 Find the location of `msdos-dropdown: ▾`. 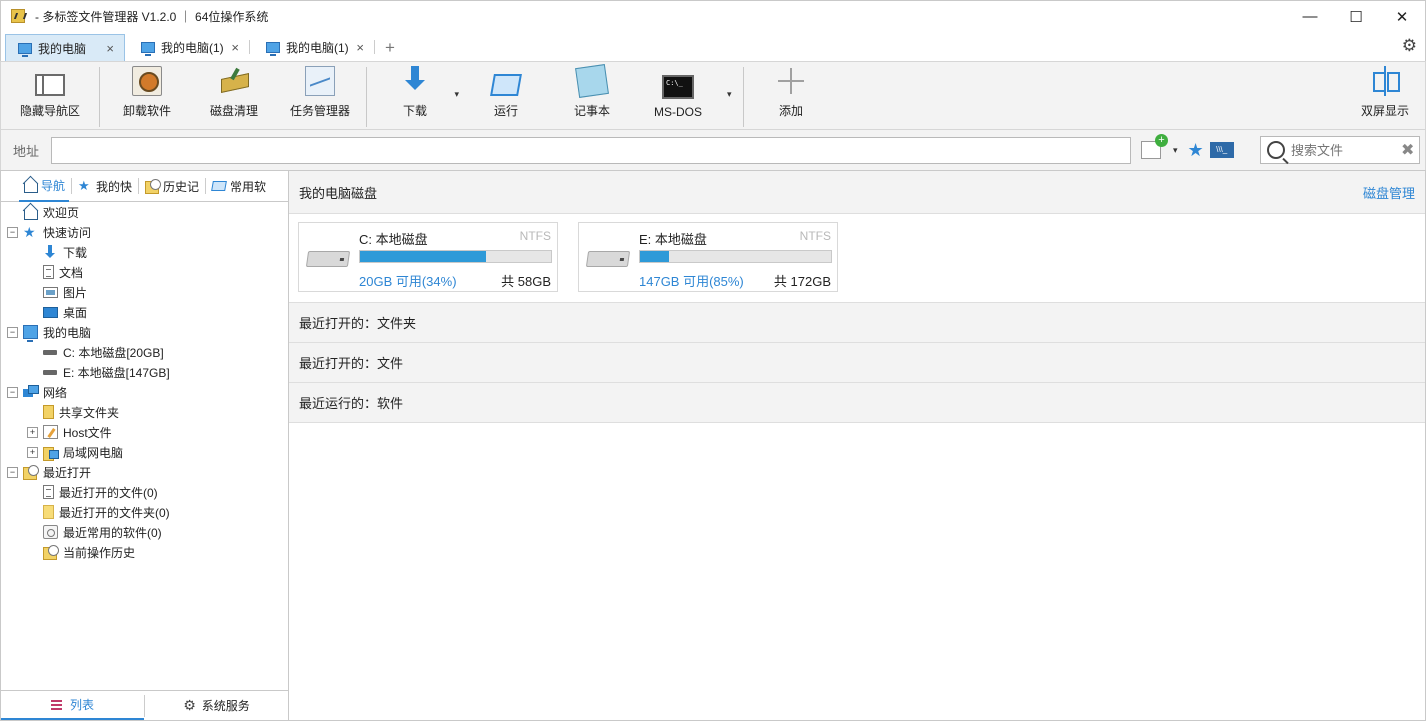

msdos-dropdown: ▾ is located at coordinates (732, 95).